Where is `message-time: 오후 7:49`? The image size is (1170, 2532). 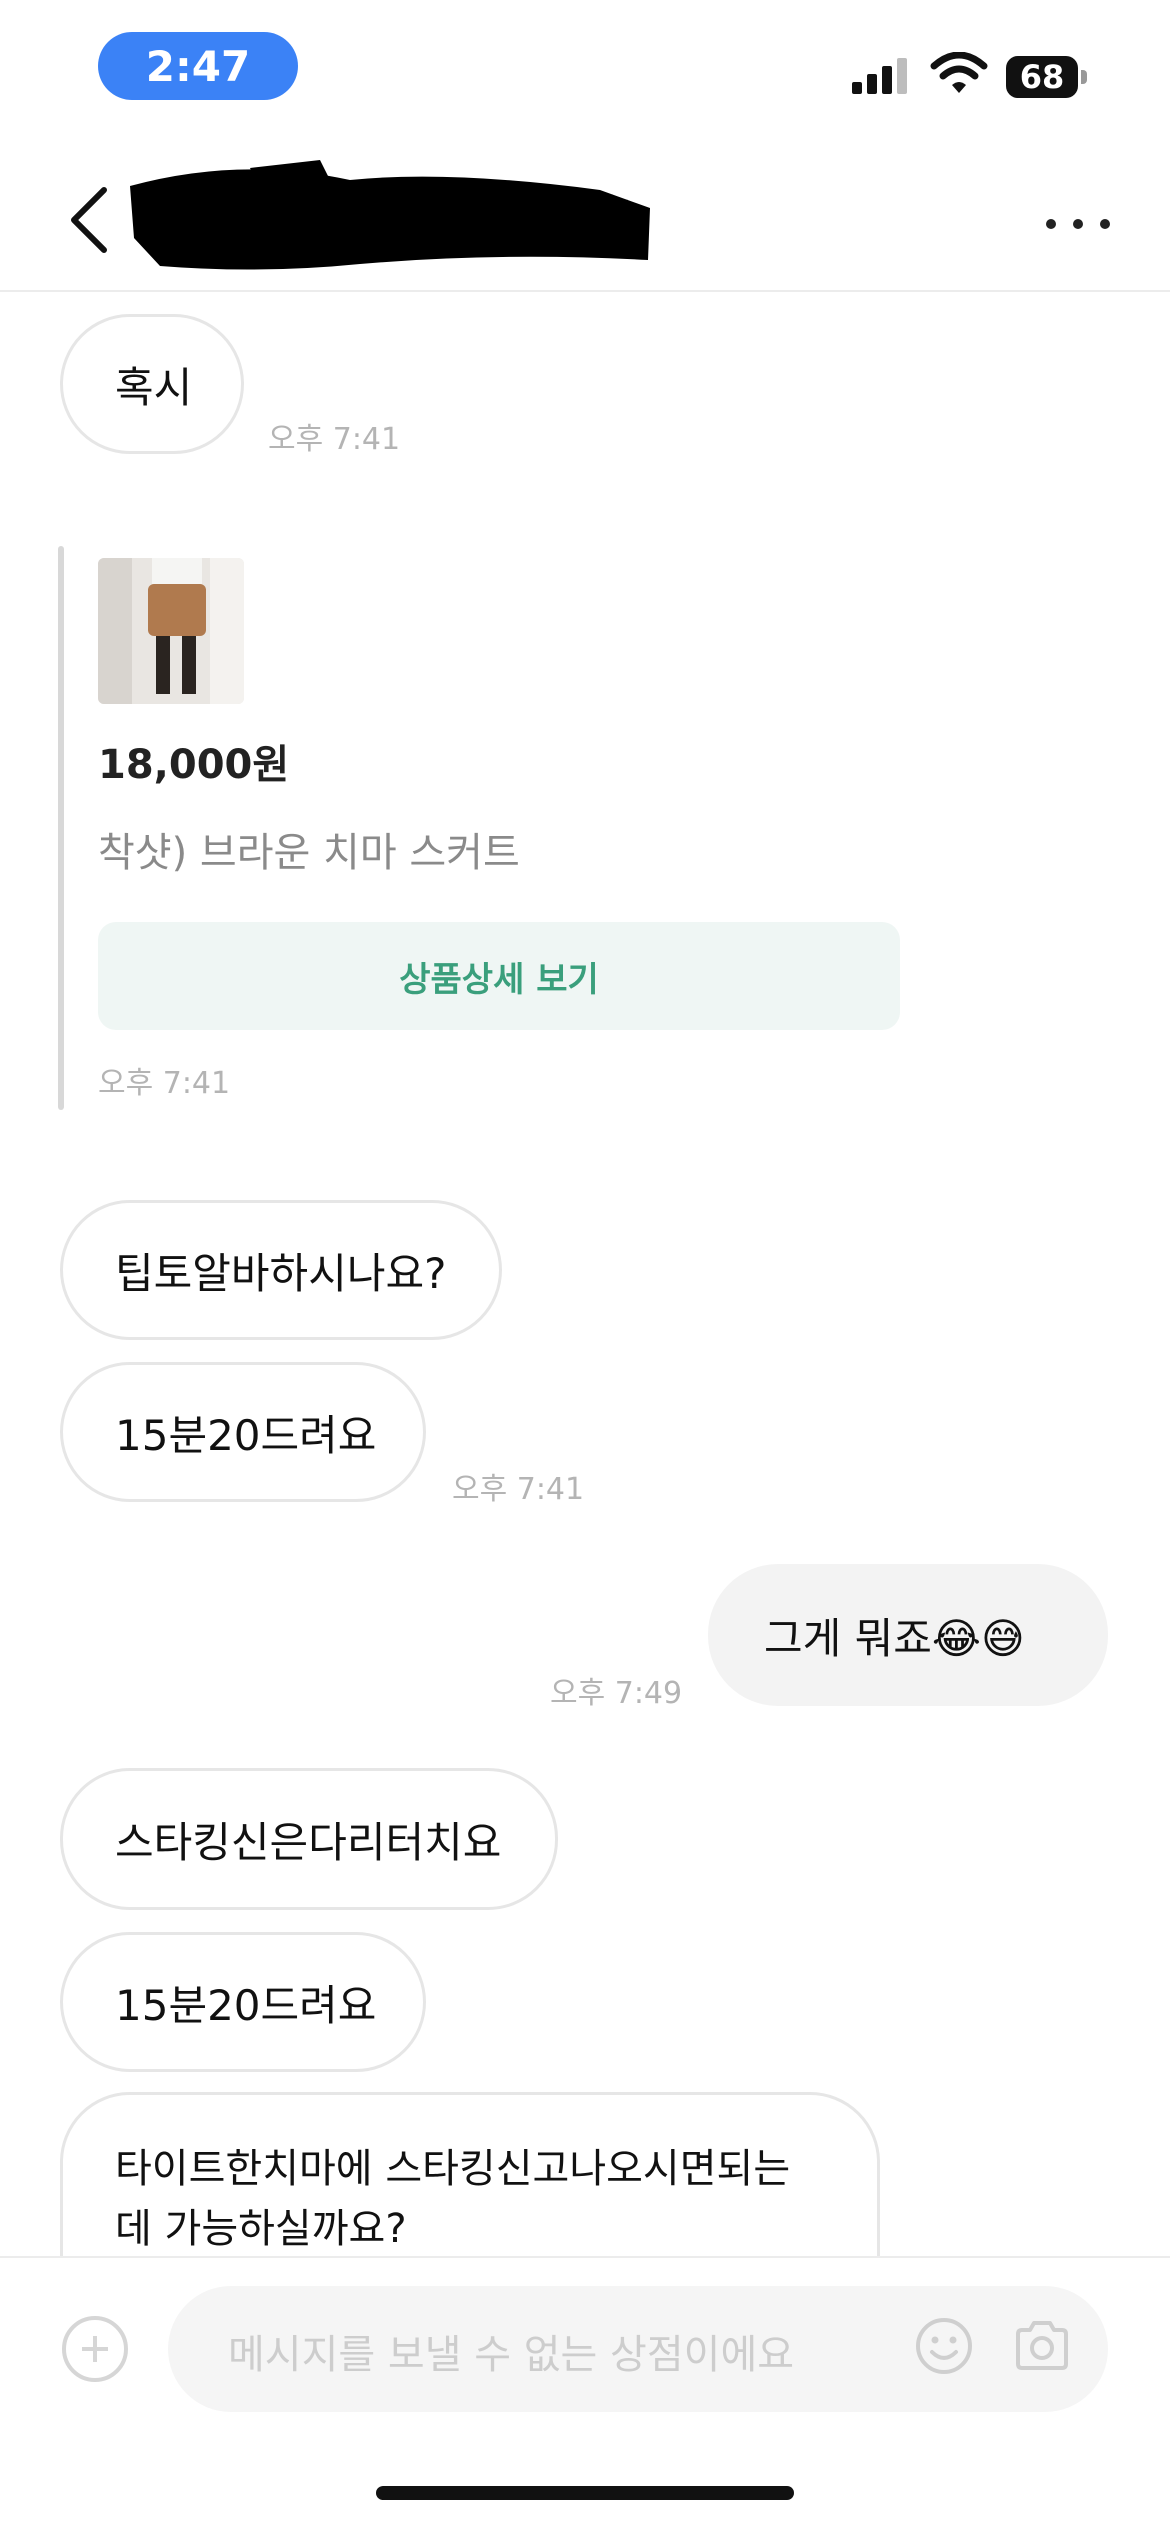
message-time: 오후 7:49 is located at coordinates (616, 1693).